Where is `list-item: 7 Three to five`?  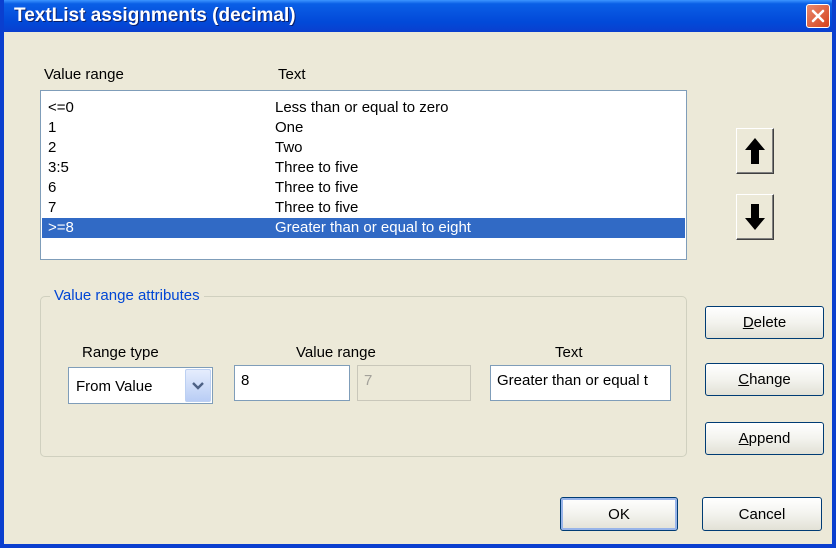 list-item: 7 Three to five is located at coordinates (363, 208).